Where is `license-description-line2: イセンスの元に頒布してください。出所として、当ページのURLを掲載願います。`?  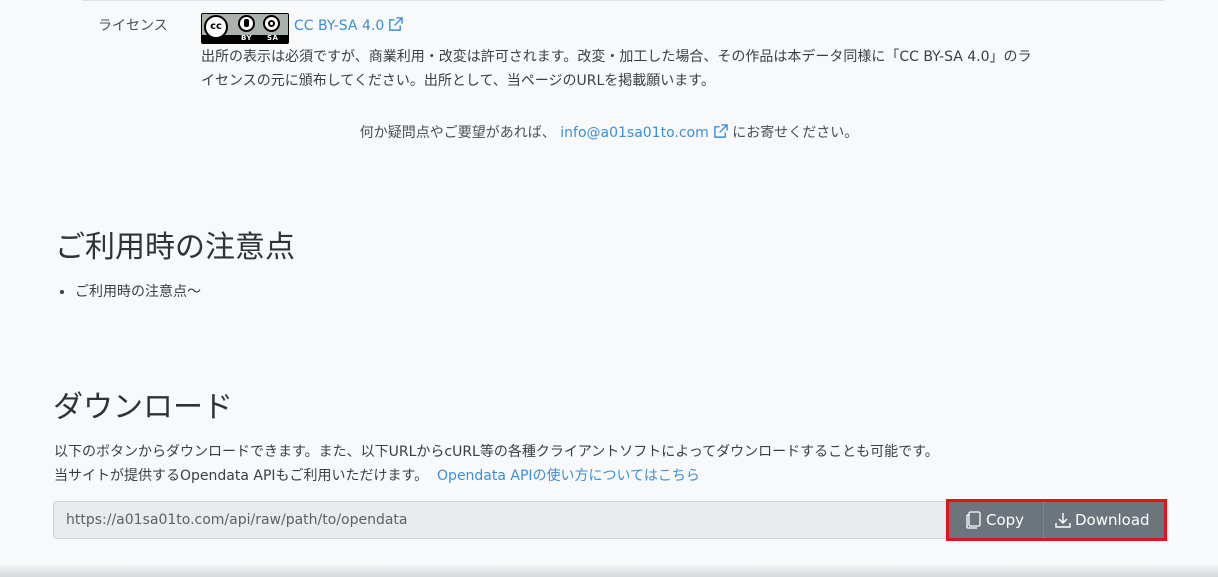 license-description-line2: イセンスの元に頒布してください。出所として、当ページのURLを掲載願います。 is located at coordinates (458, 81).